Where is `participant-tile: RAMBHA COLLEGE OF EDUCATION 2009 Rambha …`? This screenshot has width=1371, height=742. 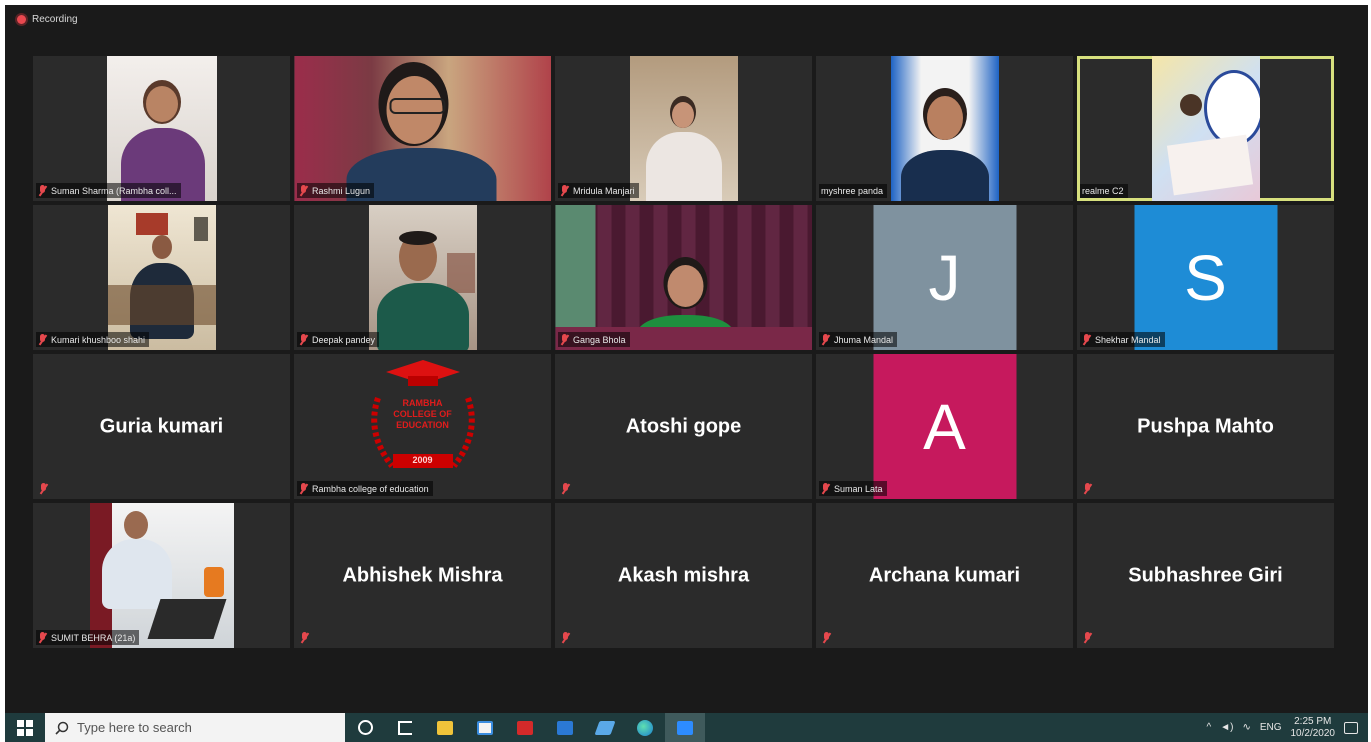 participant-tile: RAMBHA COLLEGE OF EDUCATION 2009 Rambha … is located at coordinates (422, 426).